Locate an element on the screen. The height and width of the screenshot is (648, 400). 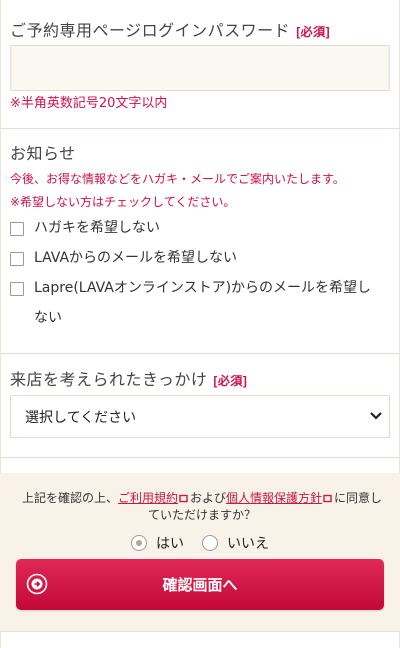
yes-radio-dot is located at coordinates (139, 543).